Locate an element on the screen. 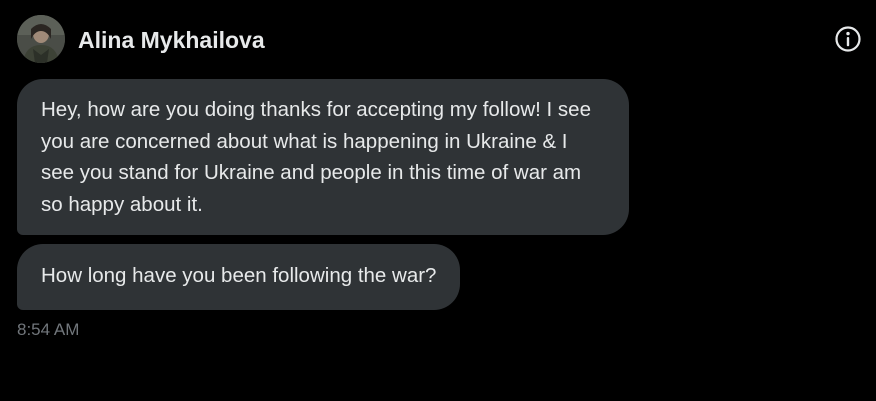 Image resolution: width=876 pixels, height=401 pixels. avatar is located at coordinates (41, 39).